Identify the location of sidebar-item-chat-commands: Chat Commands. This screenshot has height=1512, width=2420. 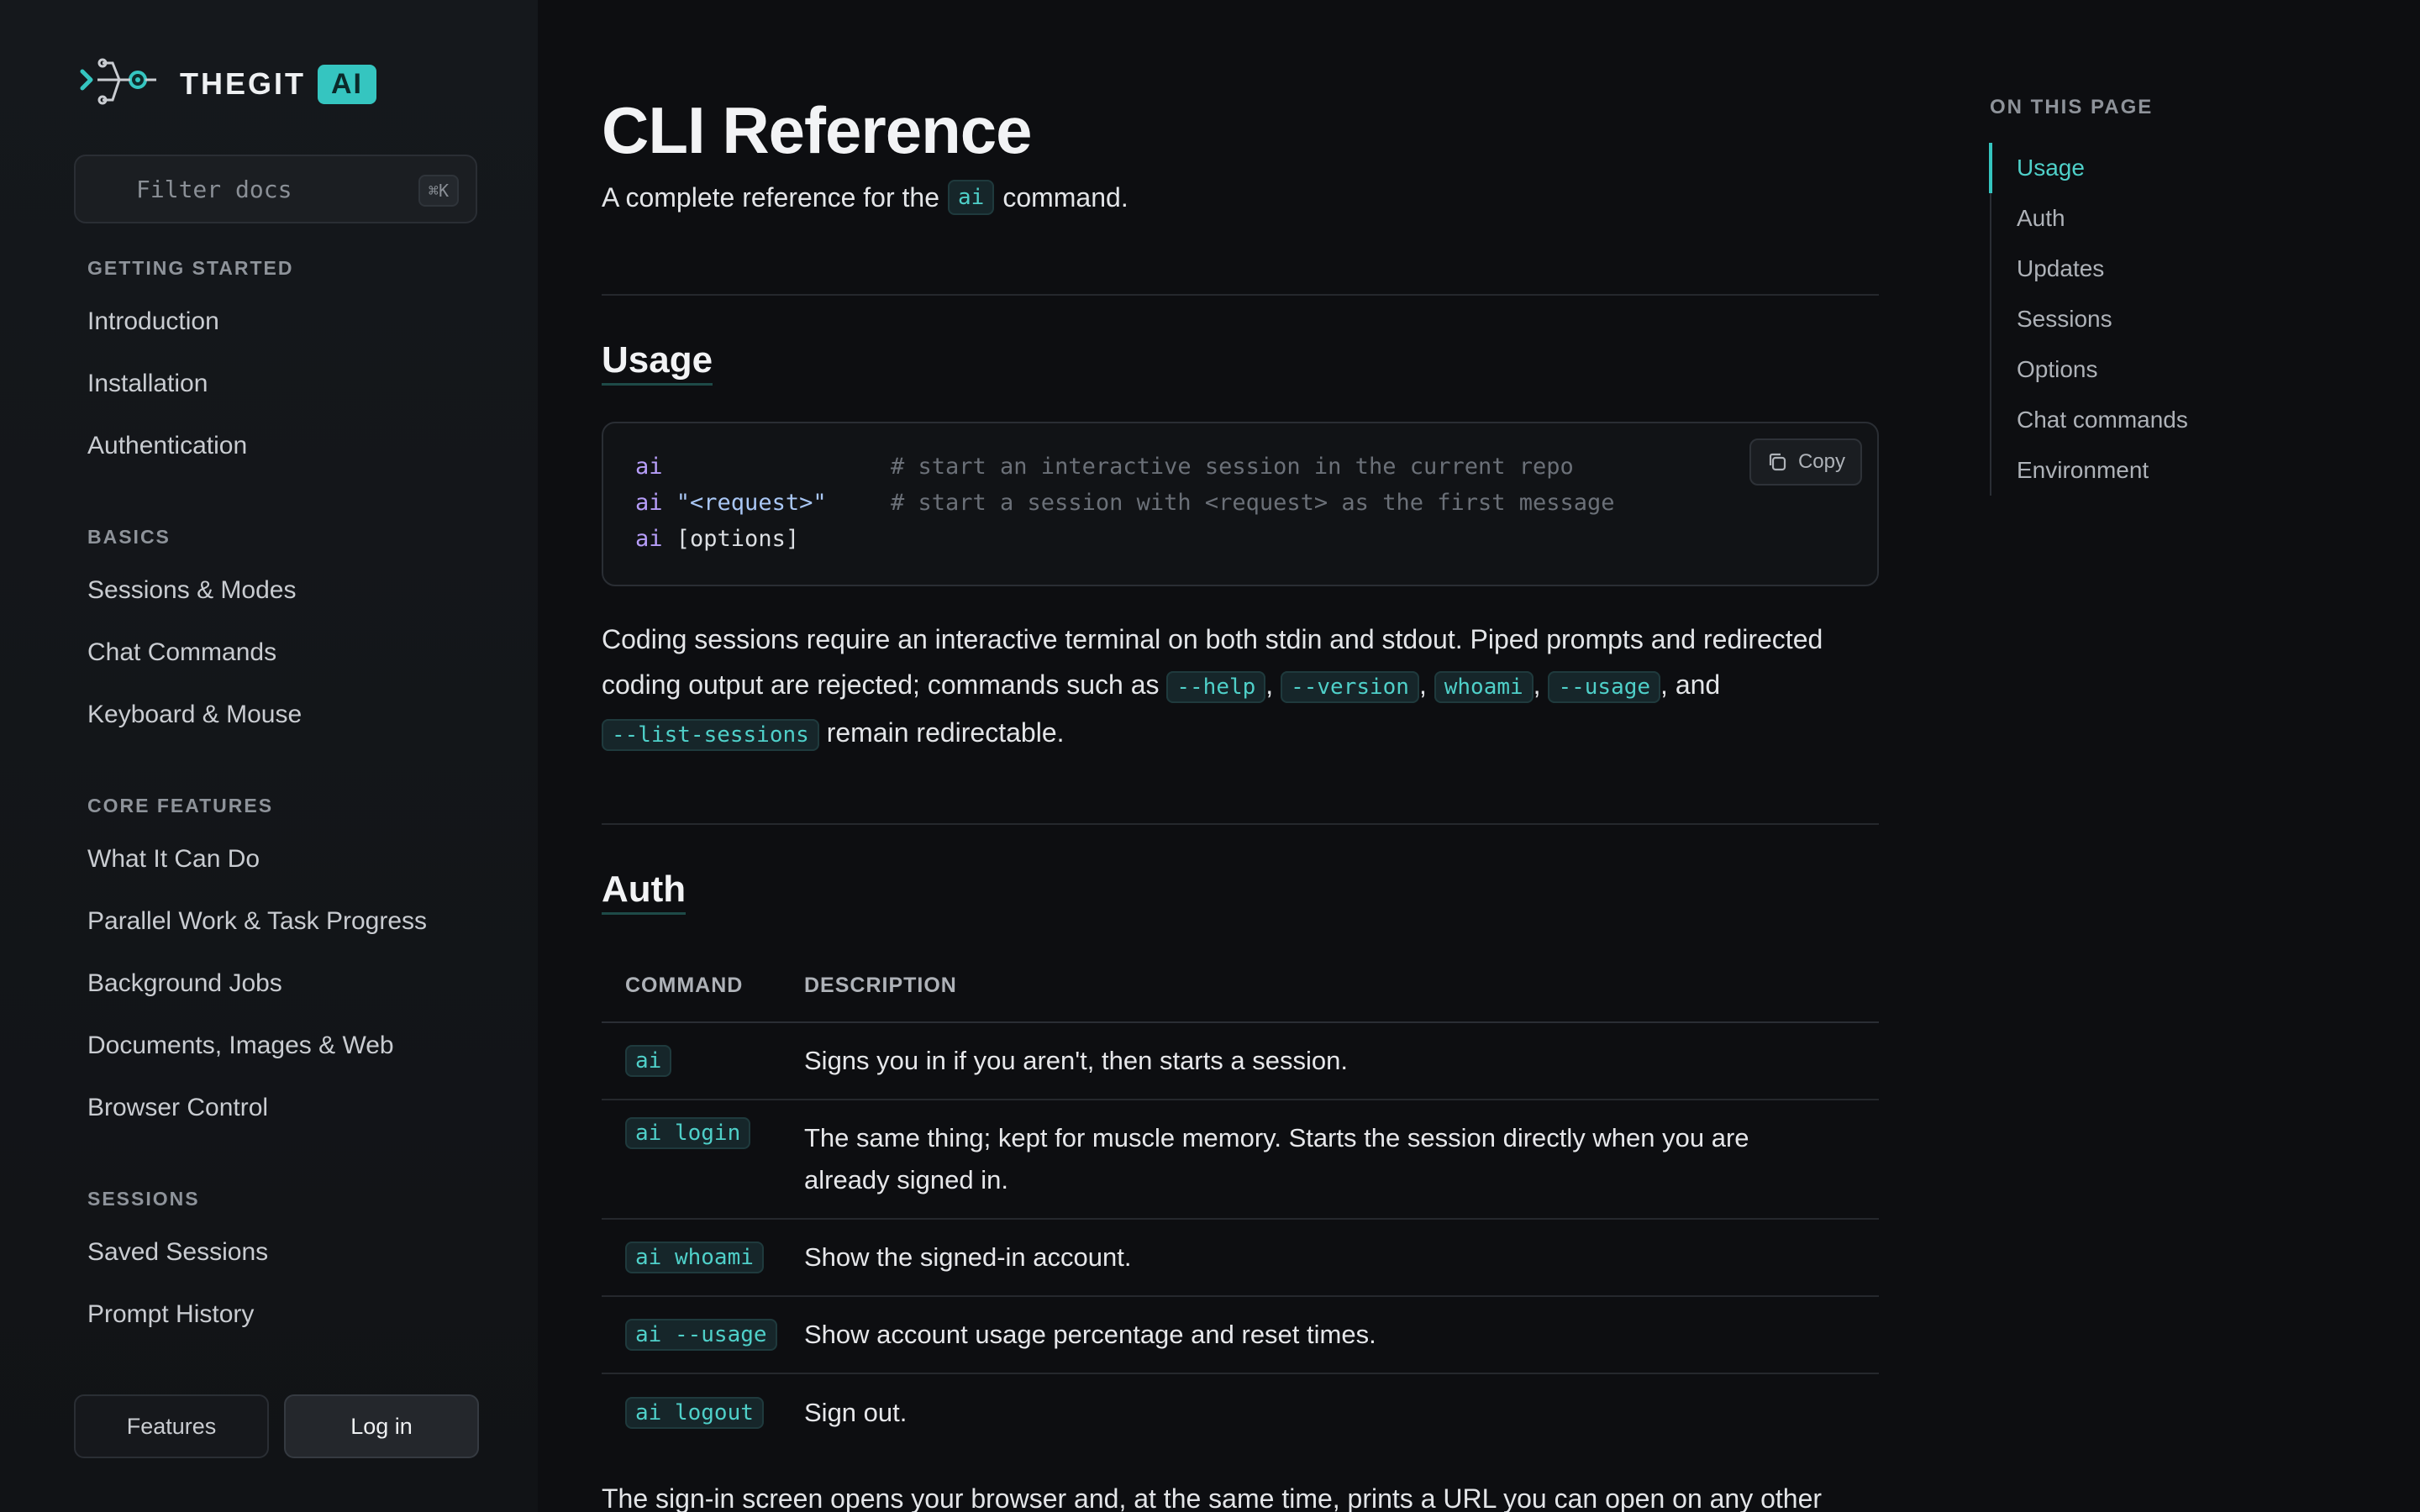
(195, 653).